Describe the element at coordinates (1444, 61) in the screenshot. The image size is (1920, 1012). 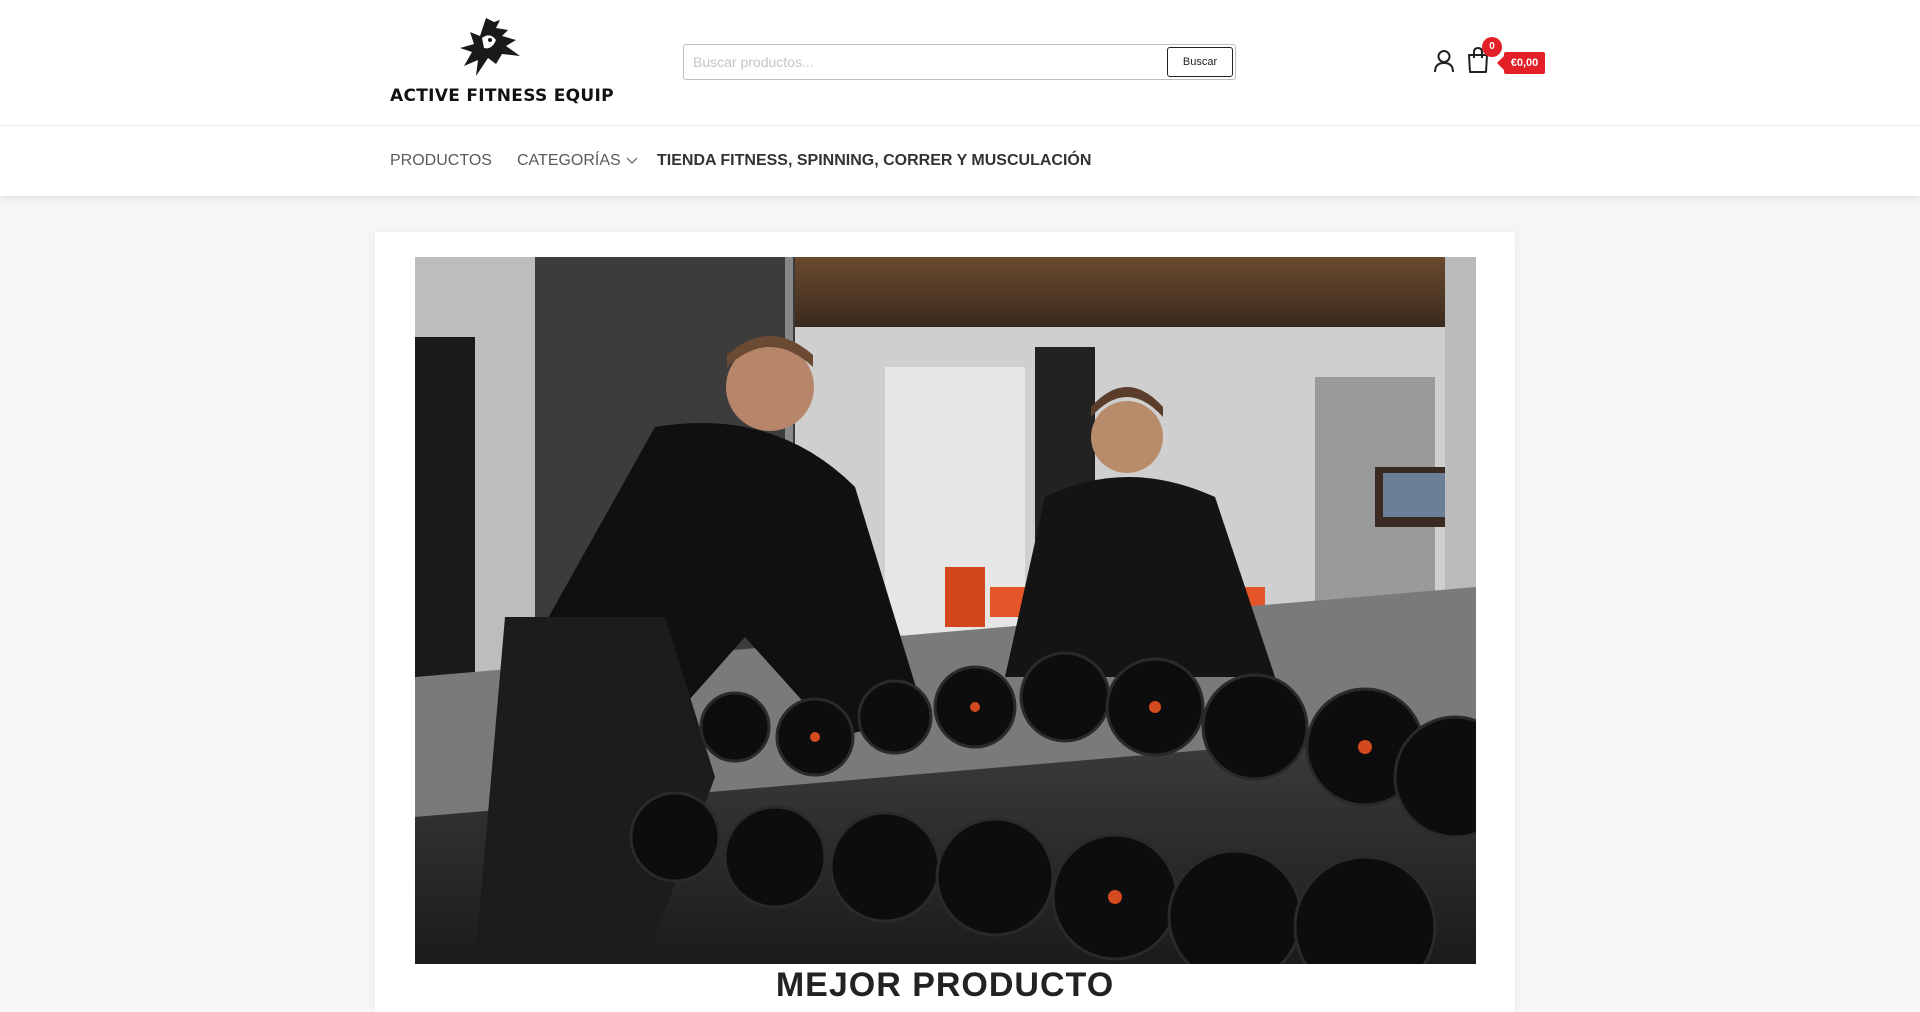
I see `user-icon` at that location.